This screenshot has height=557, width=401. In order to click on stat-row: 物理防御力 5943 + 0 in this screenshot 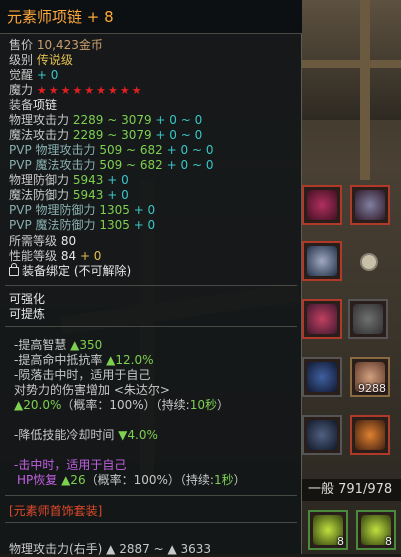, I will do `click(69, 180)`.